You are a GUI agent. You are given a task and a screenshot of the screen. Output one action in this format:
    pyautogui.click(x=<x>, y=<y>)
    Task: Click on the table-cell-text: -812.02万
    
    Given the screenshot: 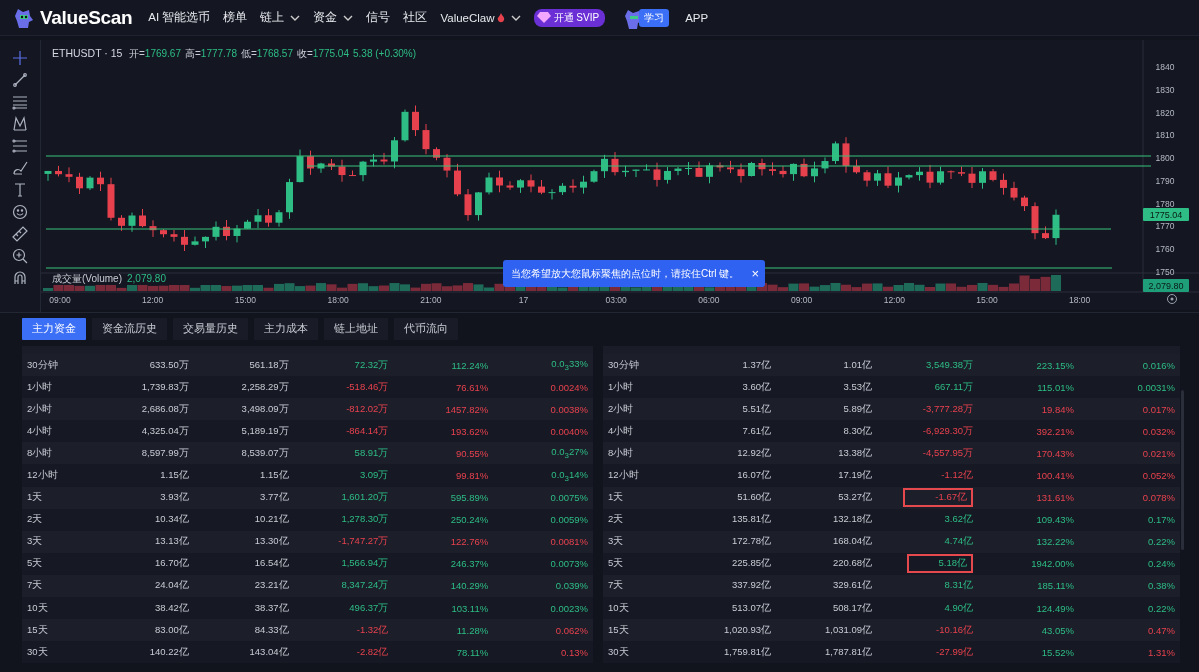 What is the action you would take?
    pyautogui.click(x=367, y=409)
    